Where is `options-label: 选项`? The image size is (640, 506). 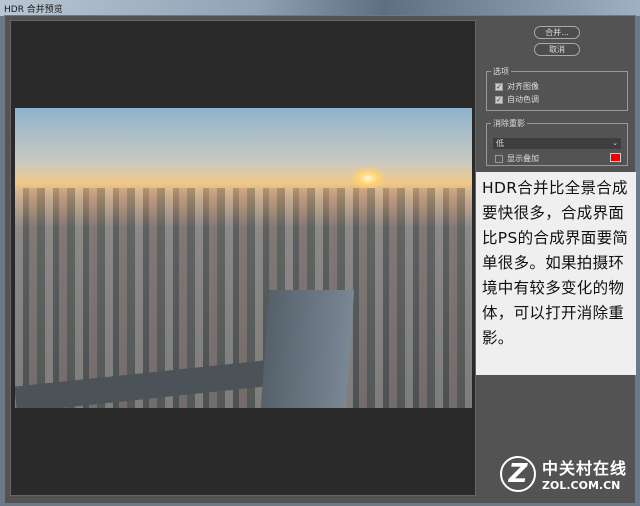 options-label: 选项 is located at coordinates (501, 71).